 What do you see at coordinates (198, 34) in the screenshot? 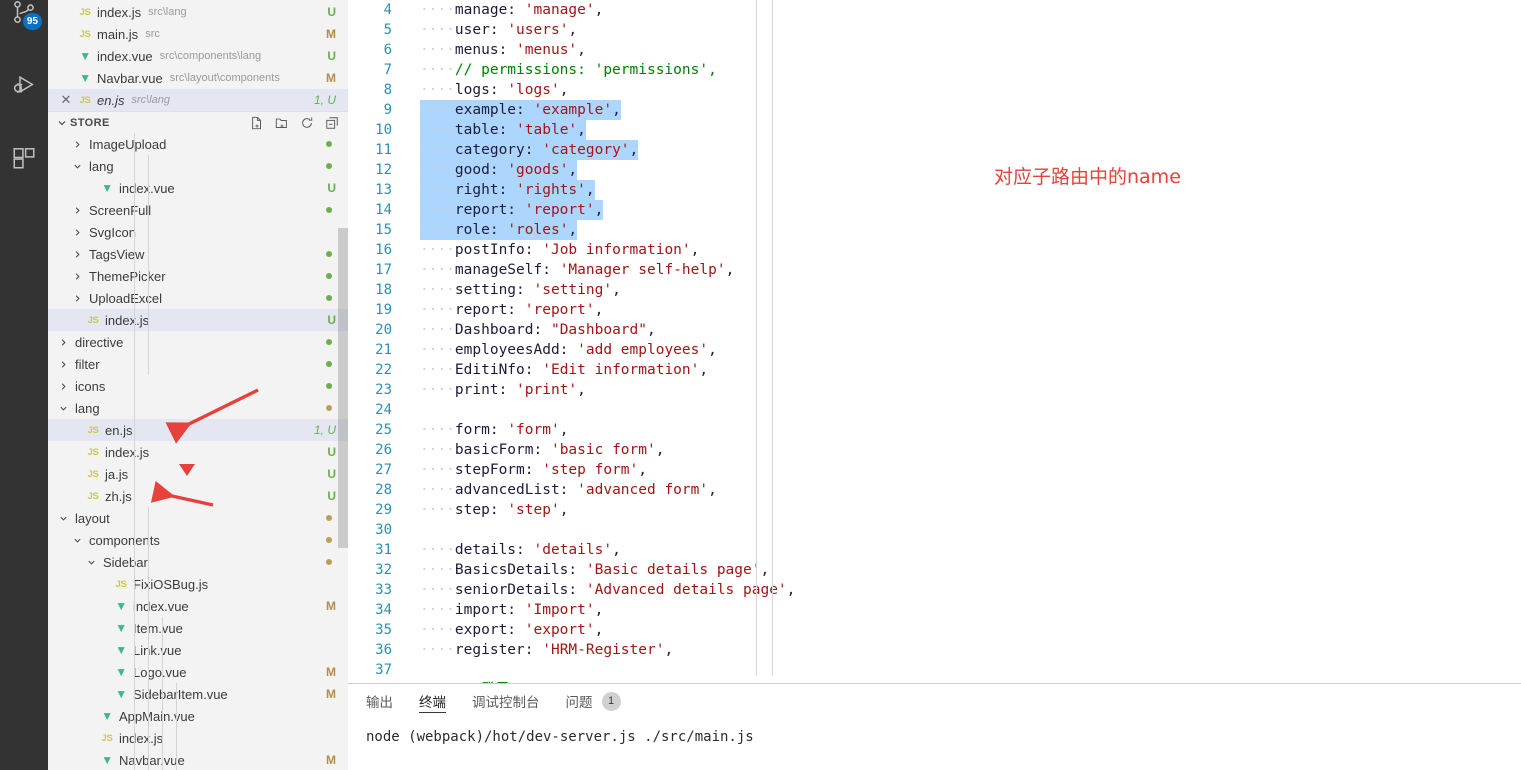
I see `open-editor-item: JS main.js src M` at bounding box center [198, 34].